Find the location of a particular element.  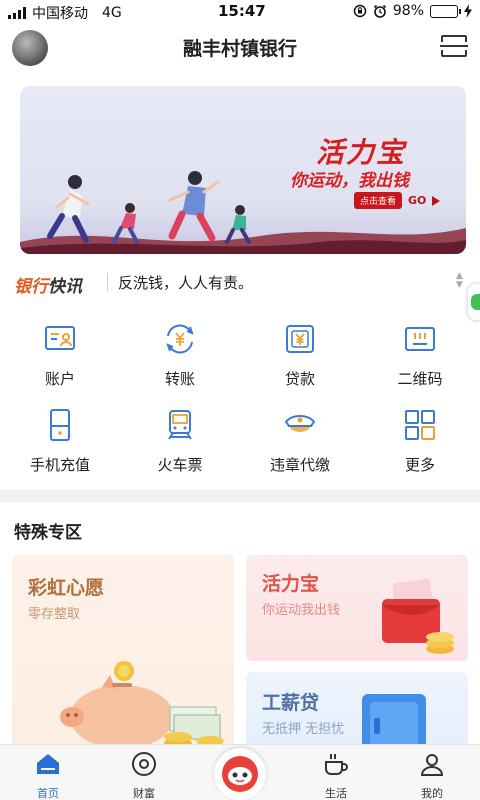

news-headline: 反洗钱，人人有责。 is located at coordinates (185, 282).